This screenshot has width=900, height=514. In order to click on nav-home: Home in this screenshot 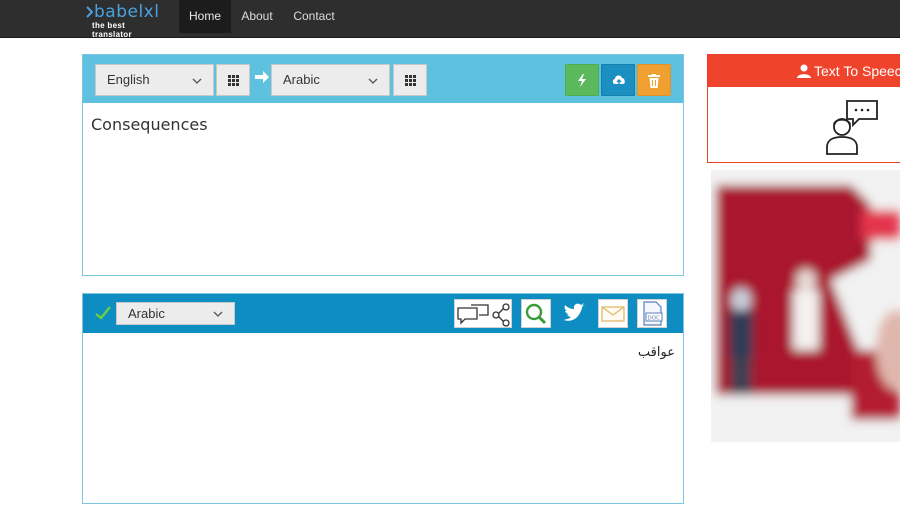, I will do `click(205, 16)`.